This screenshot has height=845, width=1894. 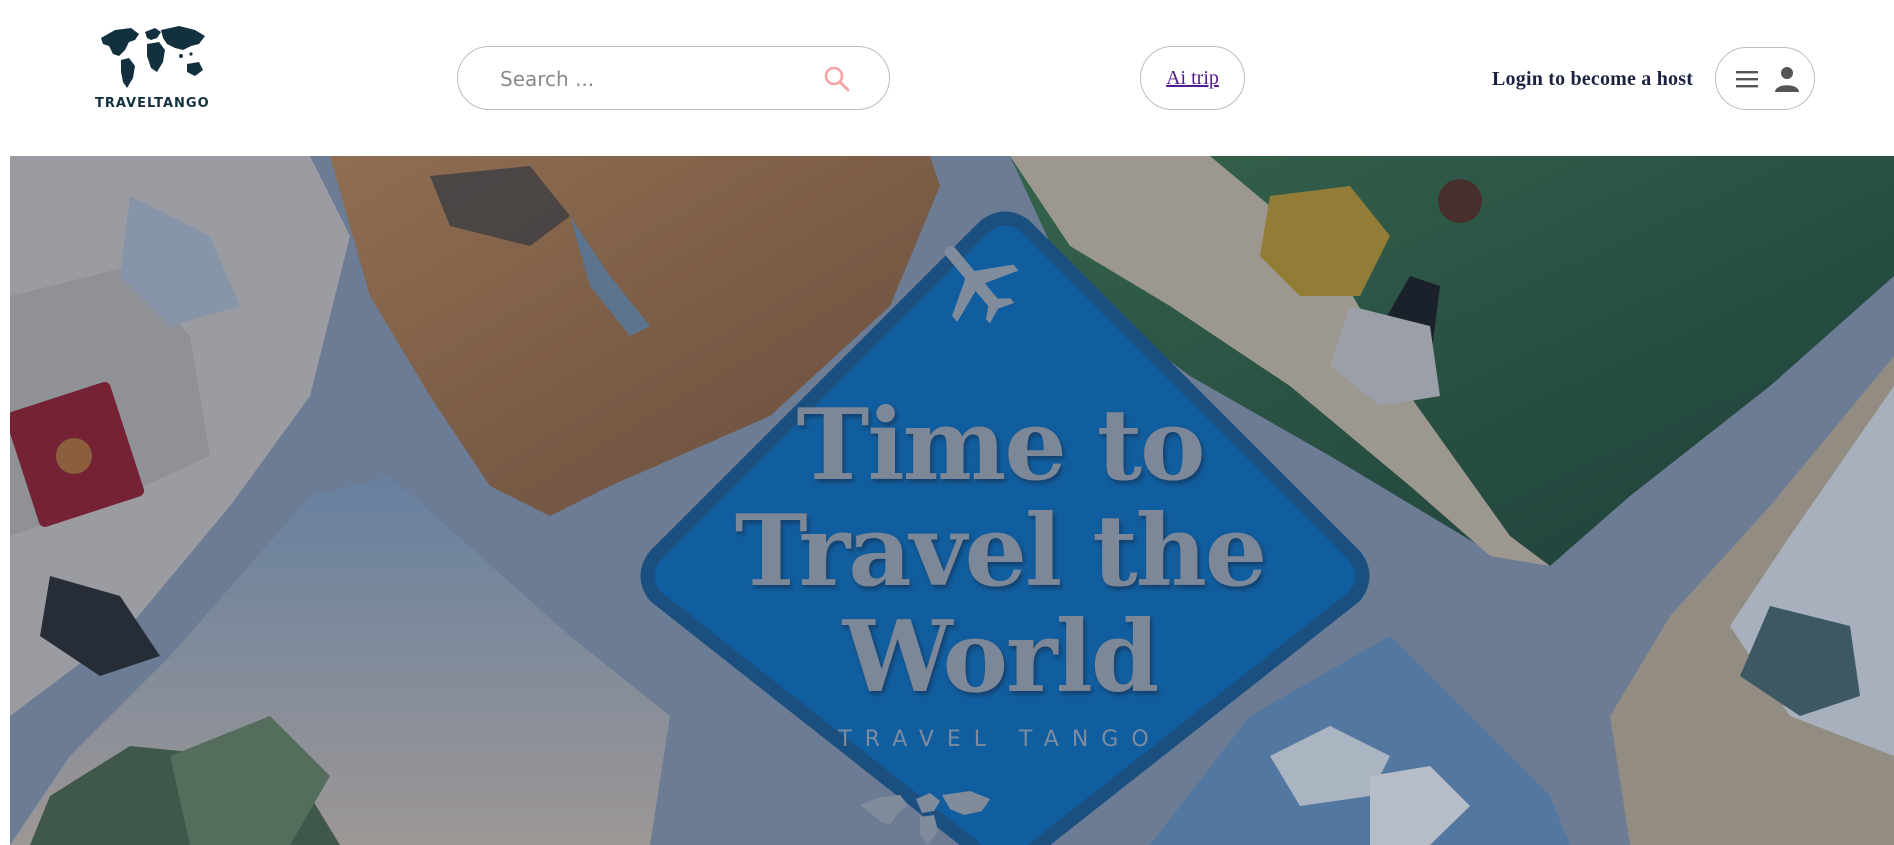 I want to click on site-logo: TRAVELTANGO, so click(x=152, y=70).